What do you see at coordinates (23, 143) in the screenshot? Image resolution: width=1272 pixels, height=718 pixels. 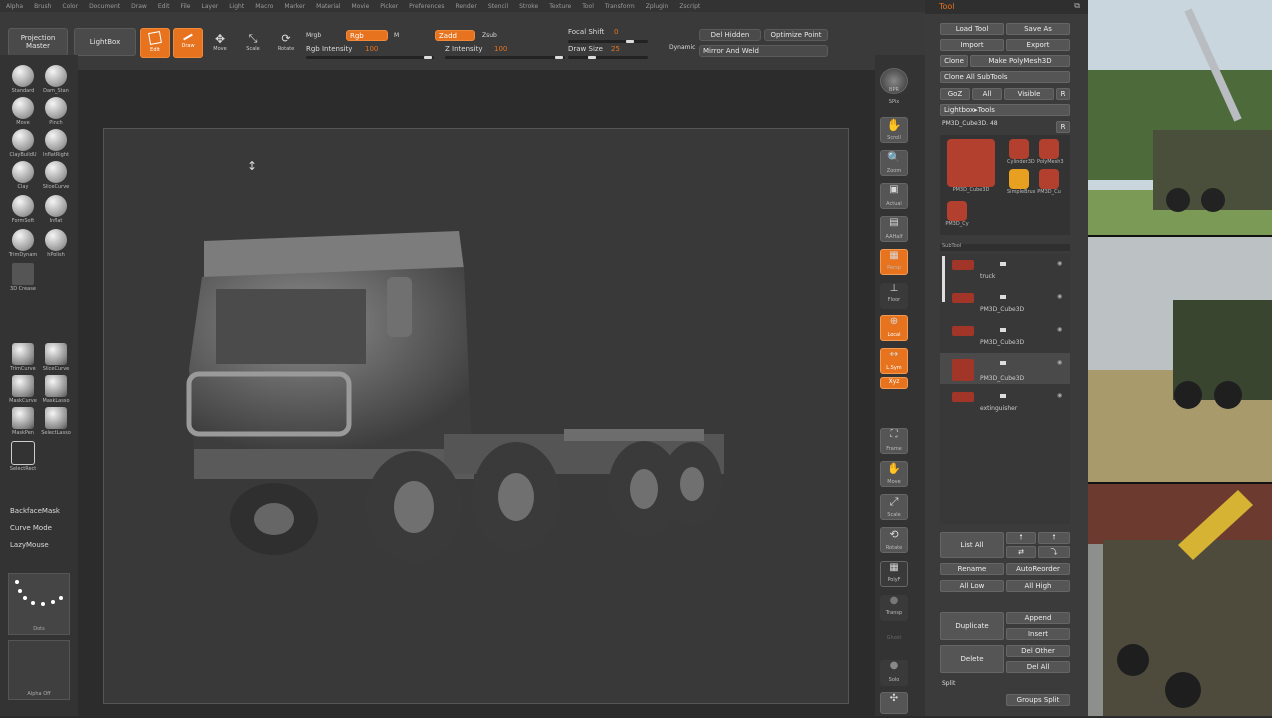 I see `brush-claybuildu: ClayBuildU` at bounding box center [23, 143].